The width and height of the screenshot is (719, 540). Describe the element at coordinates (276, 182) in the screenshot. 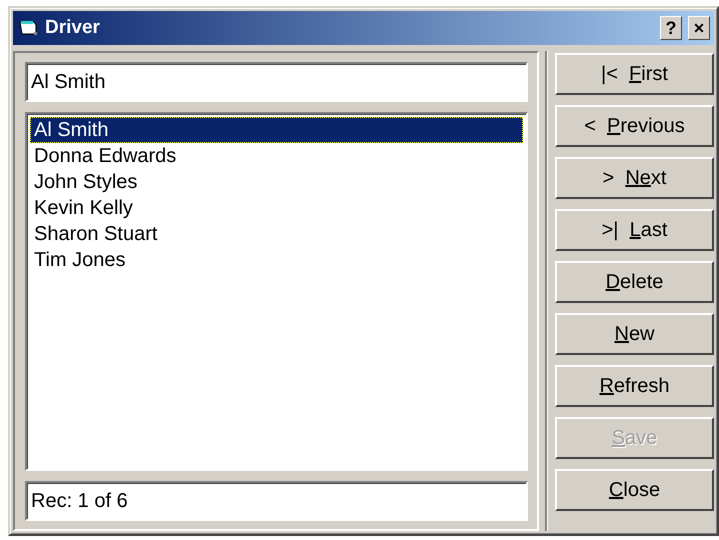

I see `driver-list-item: John Styles` at that location.